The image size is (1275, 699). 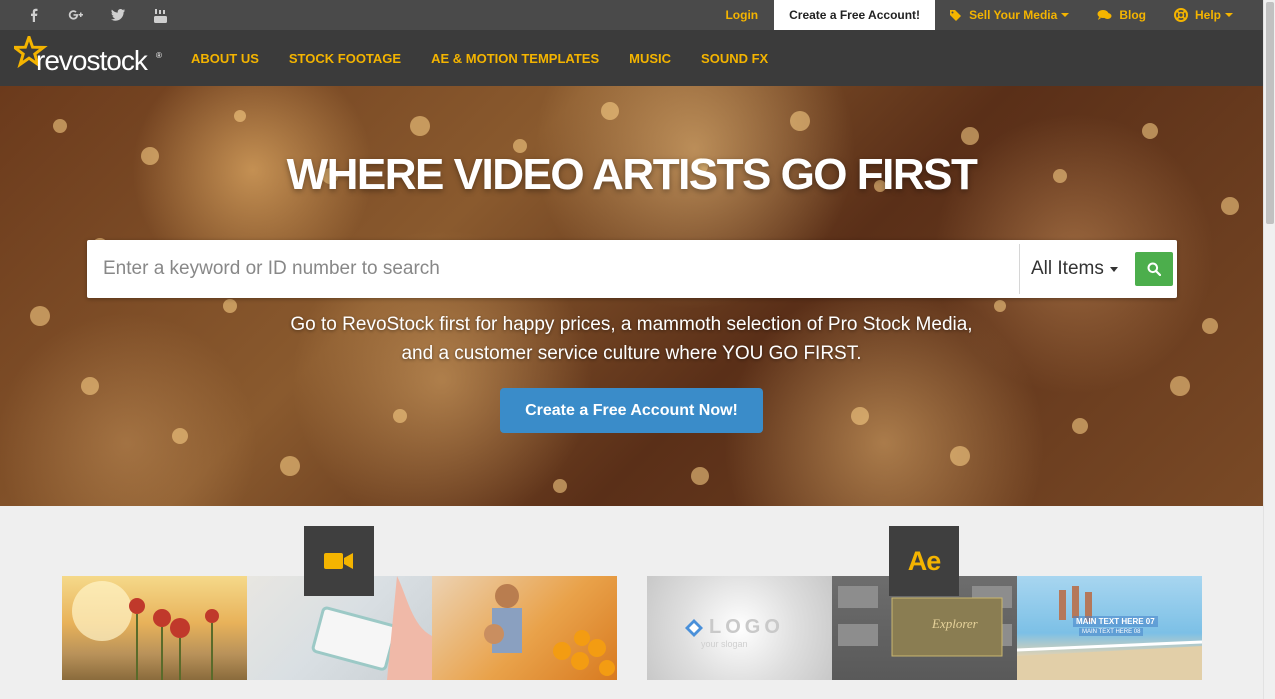 I want to click on sell-media-label: Sell Your Media, so click(x=1013, y=15).